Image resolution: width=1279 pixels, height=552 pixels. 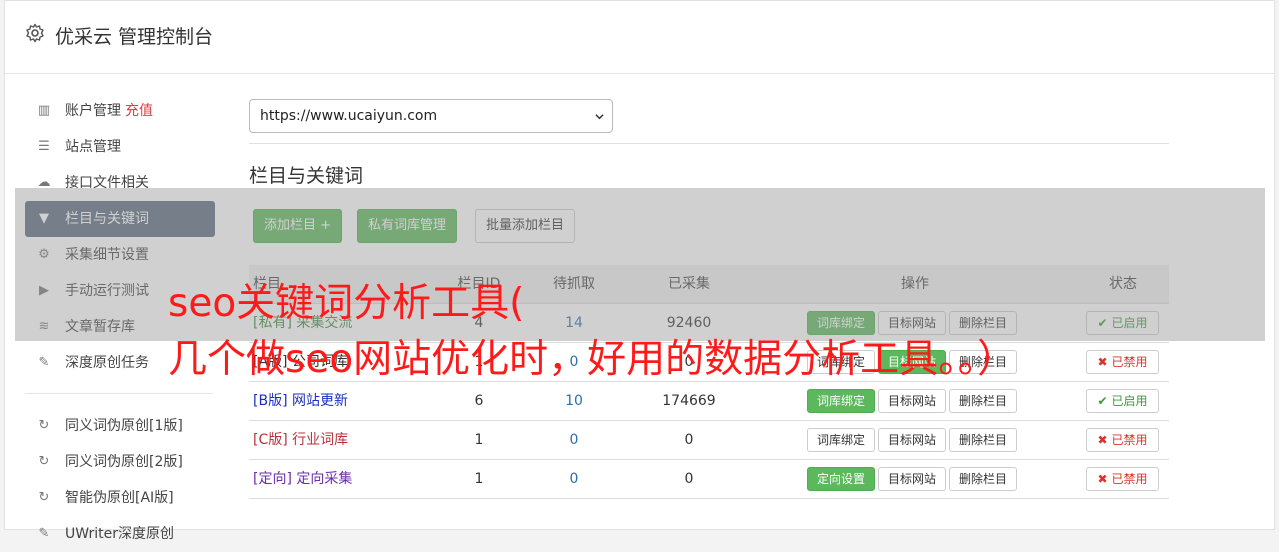 I want to click on gear-icon, so click(x=35, y=33).